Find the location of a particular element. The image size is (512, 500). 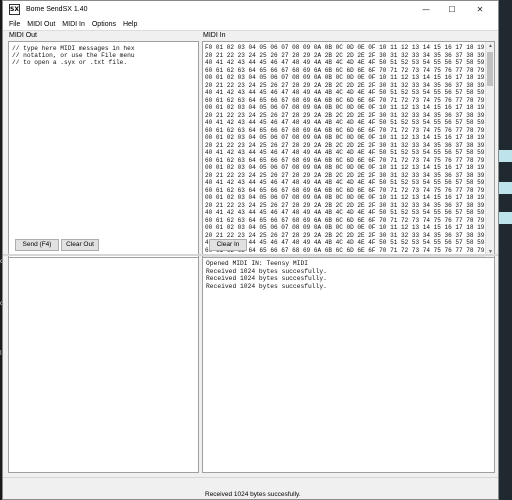

menu-midi-in: MIDI In is located at coordinates (73, 24).